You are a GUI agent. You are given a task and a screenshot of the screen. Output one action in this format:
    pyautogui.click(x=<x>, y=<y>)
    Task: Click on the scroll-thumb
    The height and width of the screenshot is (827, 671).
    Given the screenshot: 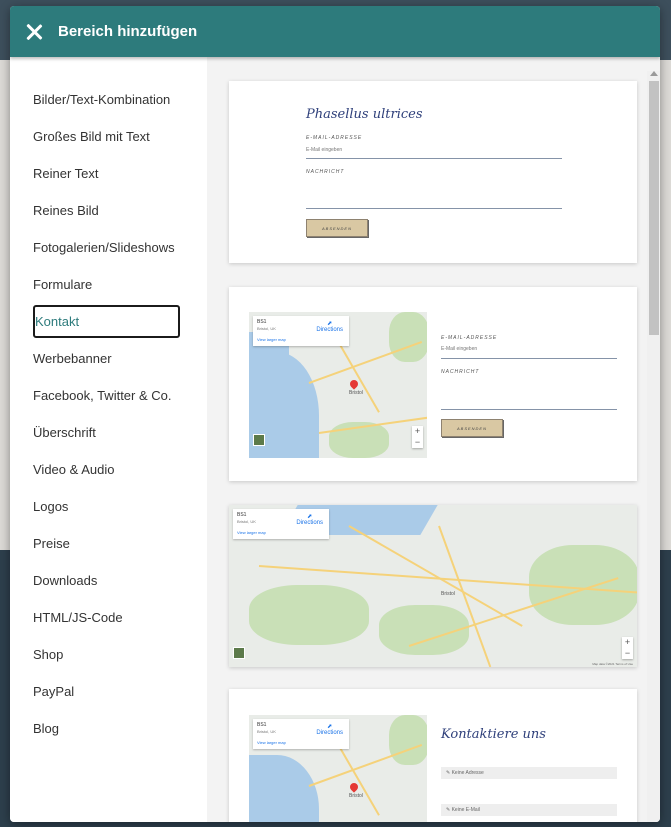 What is the action you would take?
    pyautogui.click(x=654, y=208)
    